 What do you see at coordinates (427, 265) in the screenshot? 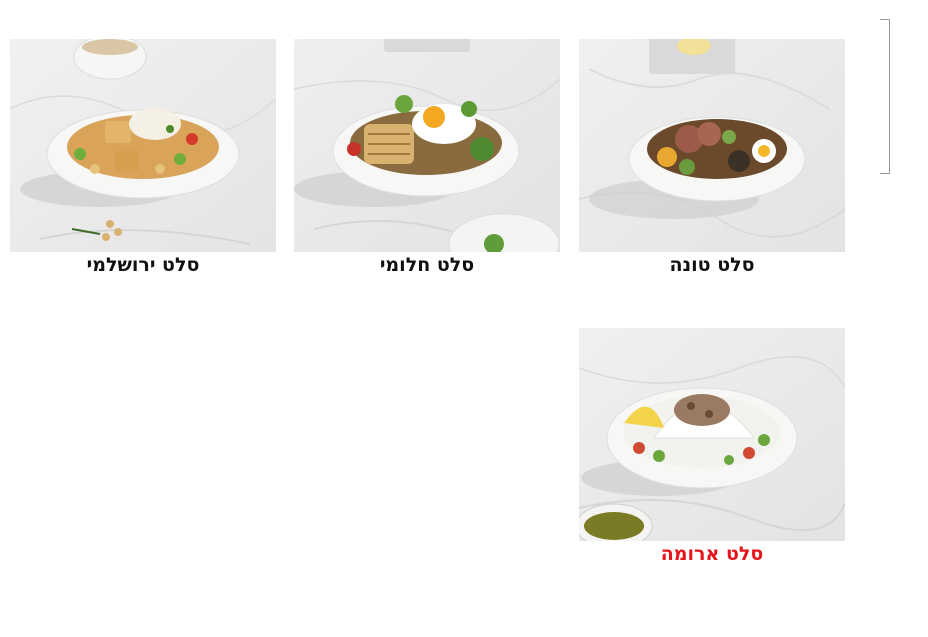
I see `menu-item-label: סלט חלומי` at bounding box center [427, 265].